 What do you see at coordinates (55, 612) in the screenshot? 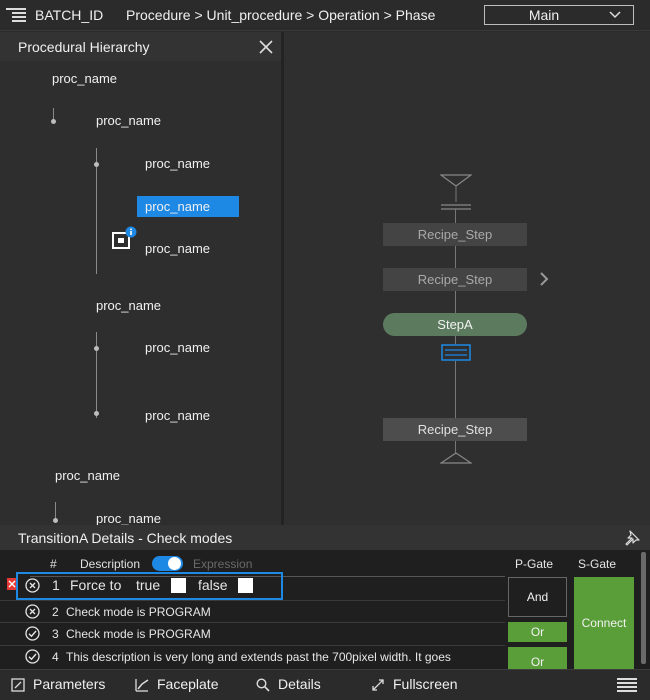
I see `row-number: 2` at bounding box center [55, 612].